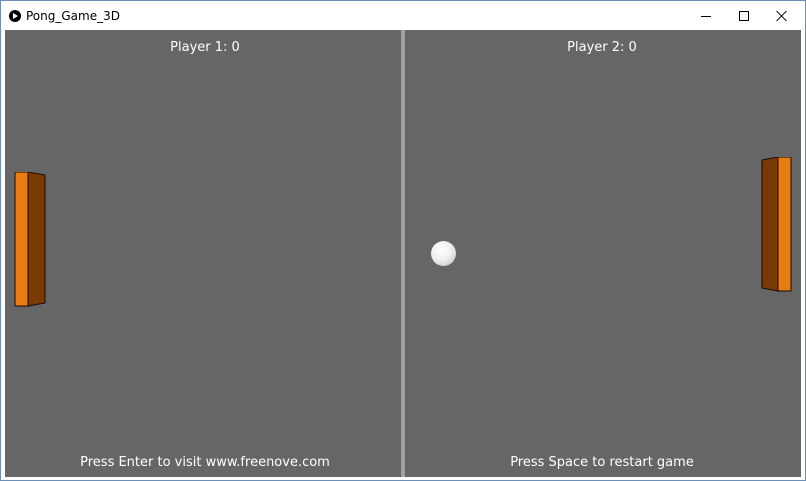 The width and height of the screenshot is (806, 481). I want to click on close-icon, so click(782, 16).